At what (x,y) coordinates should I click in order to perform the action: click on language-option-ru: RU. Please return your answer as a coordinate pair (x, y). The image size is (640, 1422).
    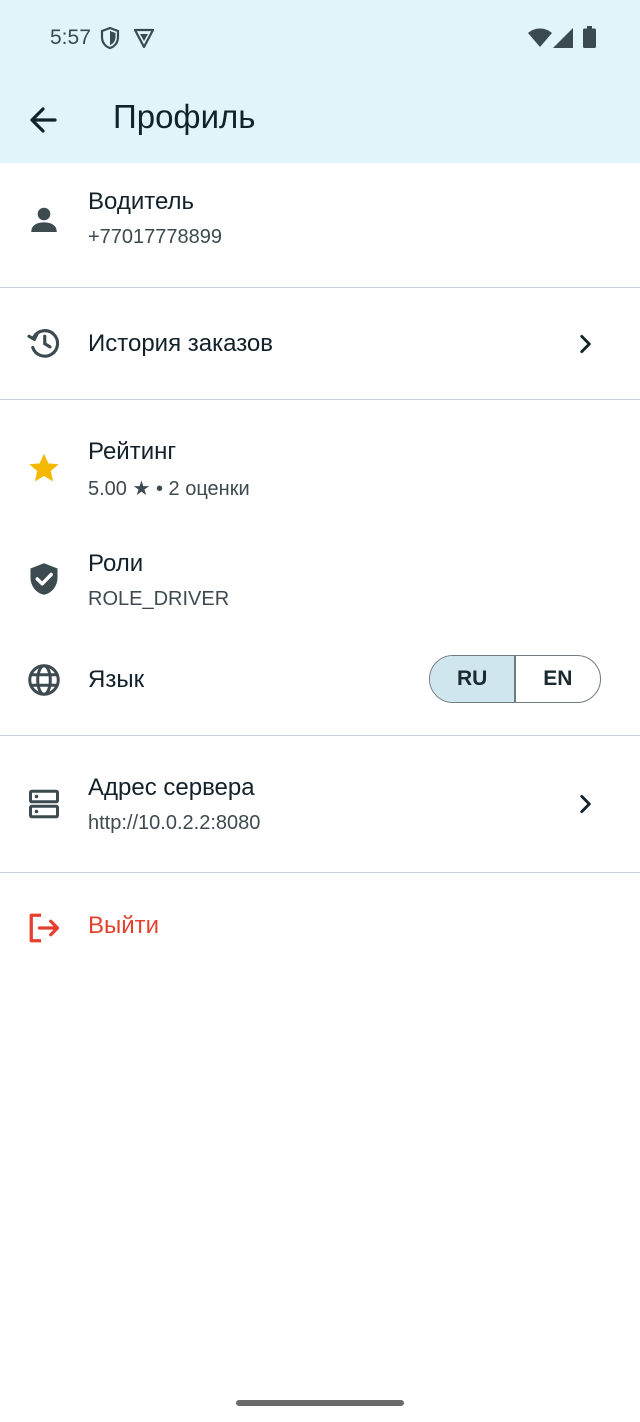
    Looking at the image, I should click on (472, 679).